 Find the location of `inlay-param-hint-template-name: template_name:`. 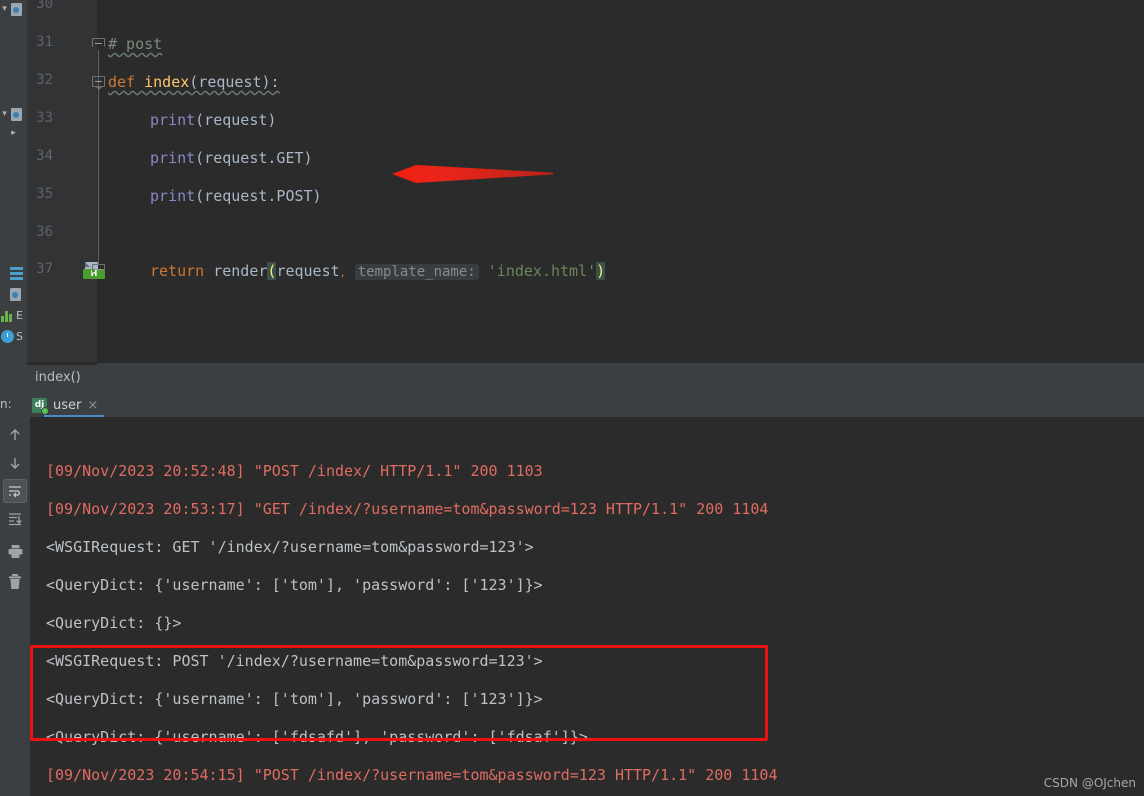

inlay-param-hint-template-name: template_name: is located at coordinates (416, 272).